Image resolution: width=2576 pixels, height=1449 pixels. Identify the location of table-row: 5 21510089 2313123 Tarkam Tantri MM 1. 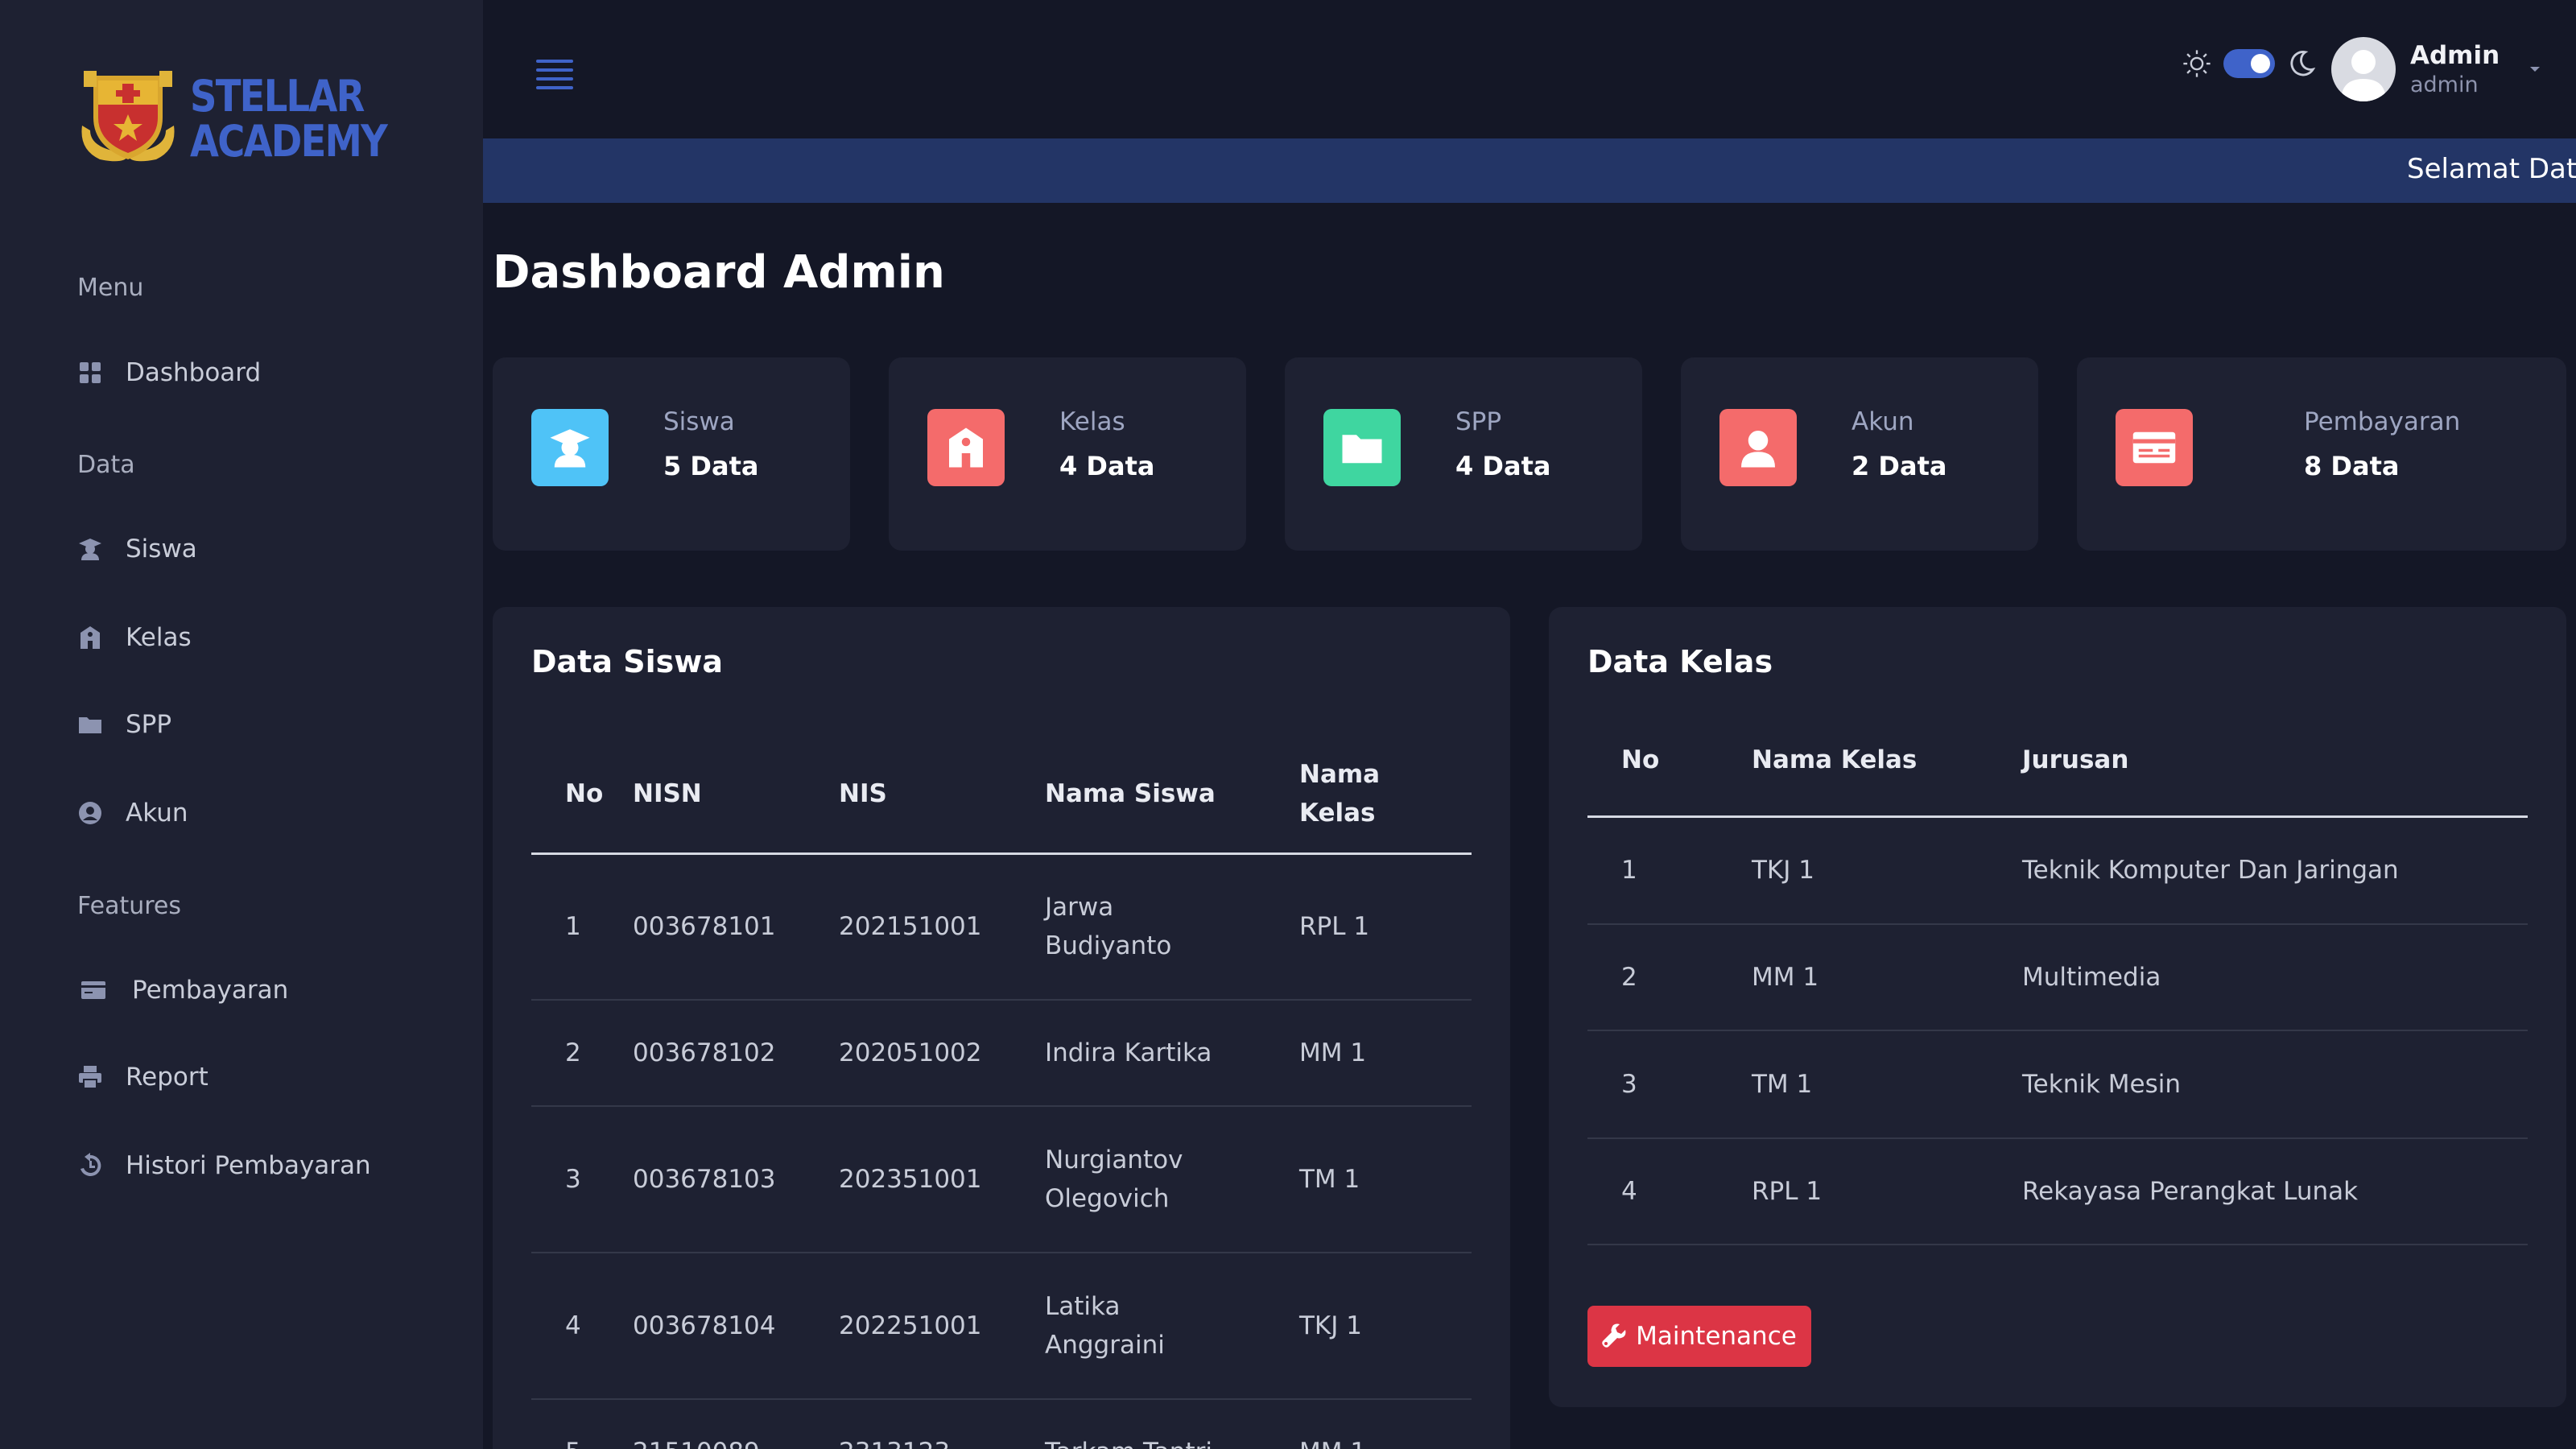
(1001, 1424).